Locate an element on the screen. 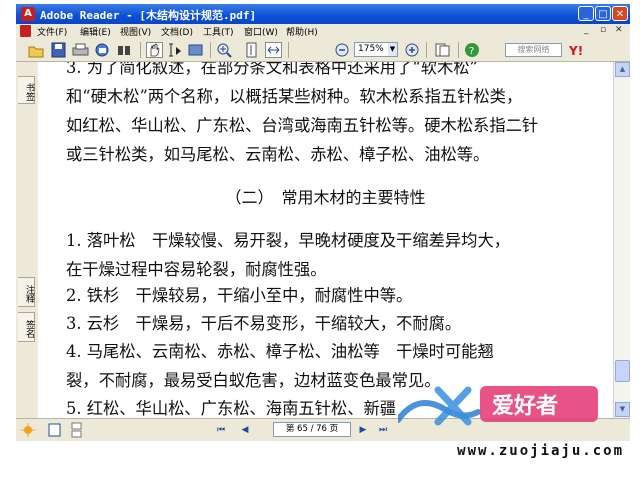 The image size is (640, 480). tab-bookmarks: 书签 is located at coordinates (26, 90).